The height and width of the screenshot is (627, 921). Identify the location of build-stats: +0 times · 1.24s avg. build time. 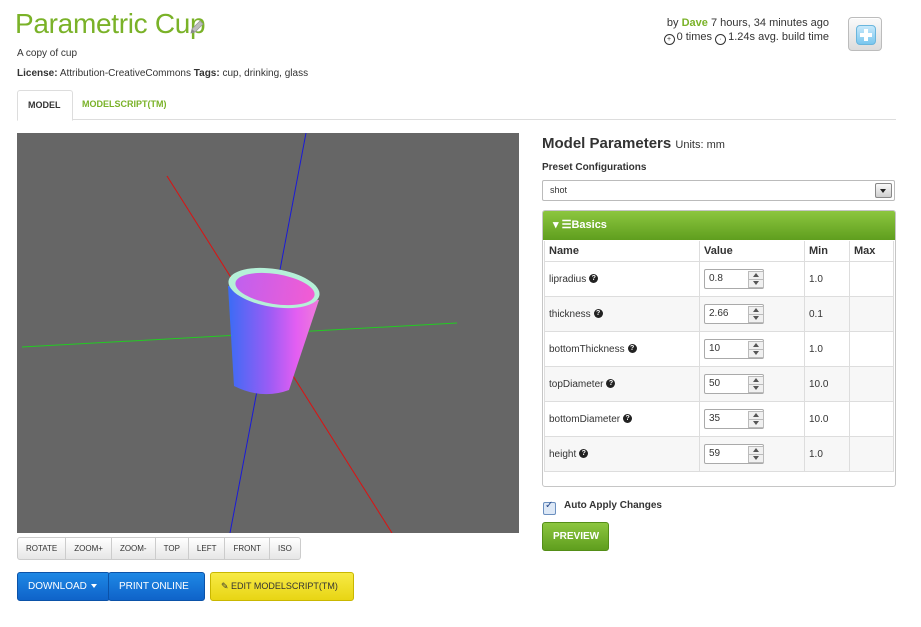
(746, 38).